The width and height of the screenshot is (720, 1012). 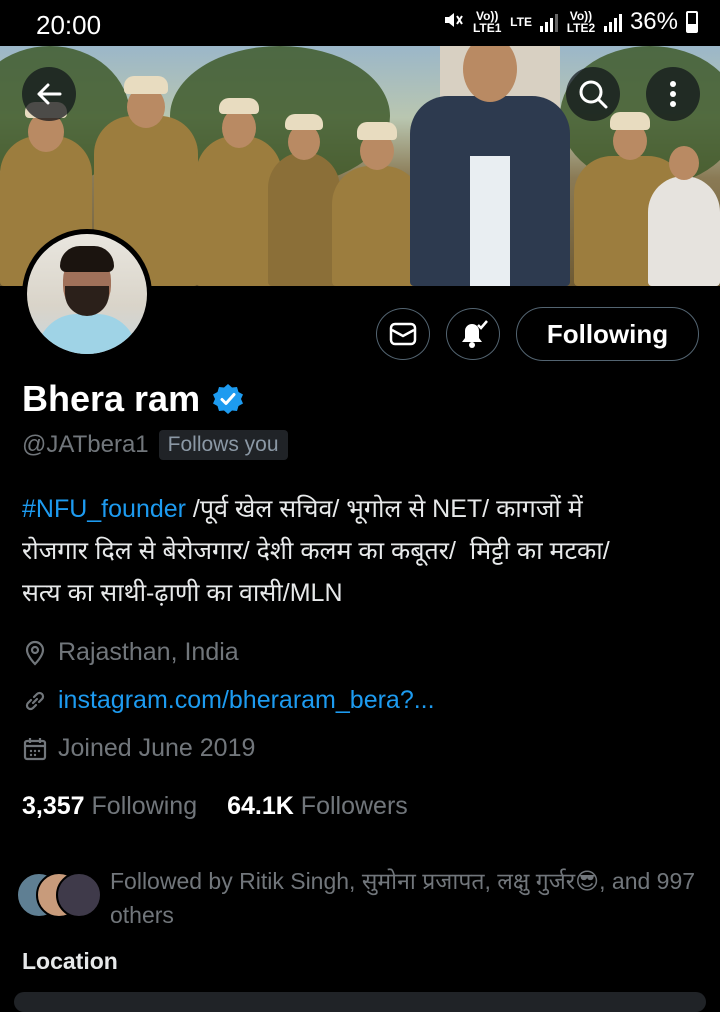 I want to click on mutual-avatar, so click(x=79, y=895).